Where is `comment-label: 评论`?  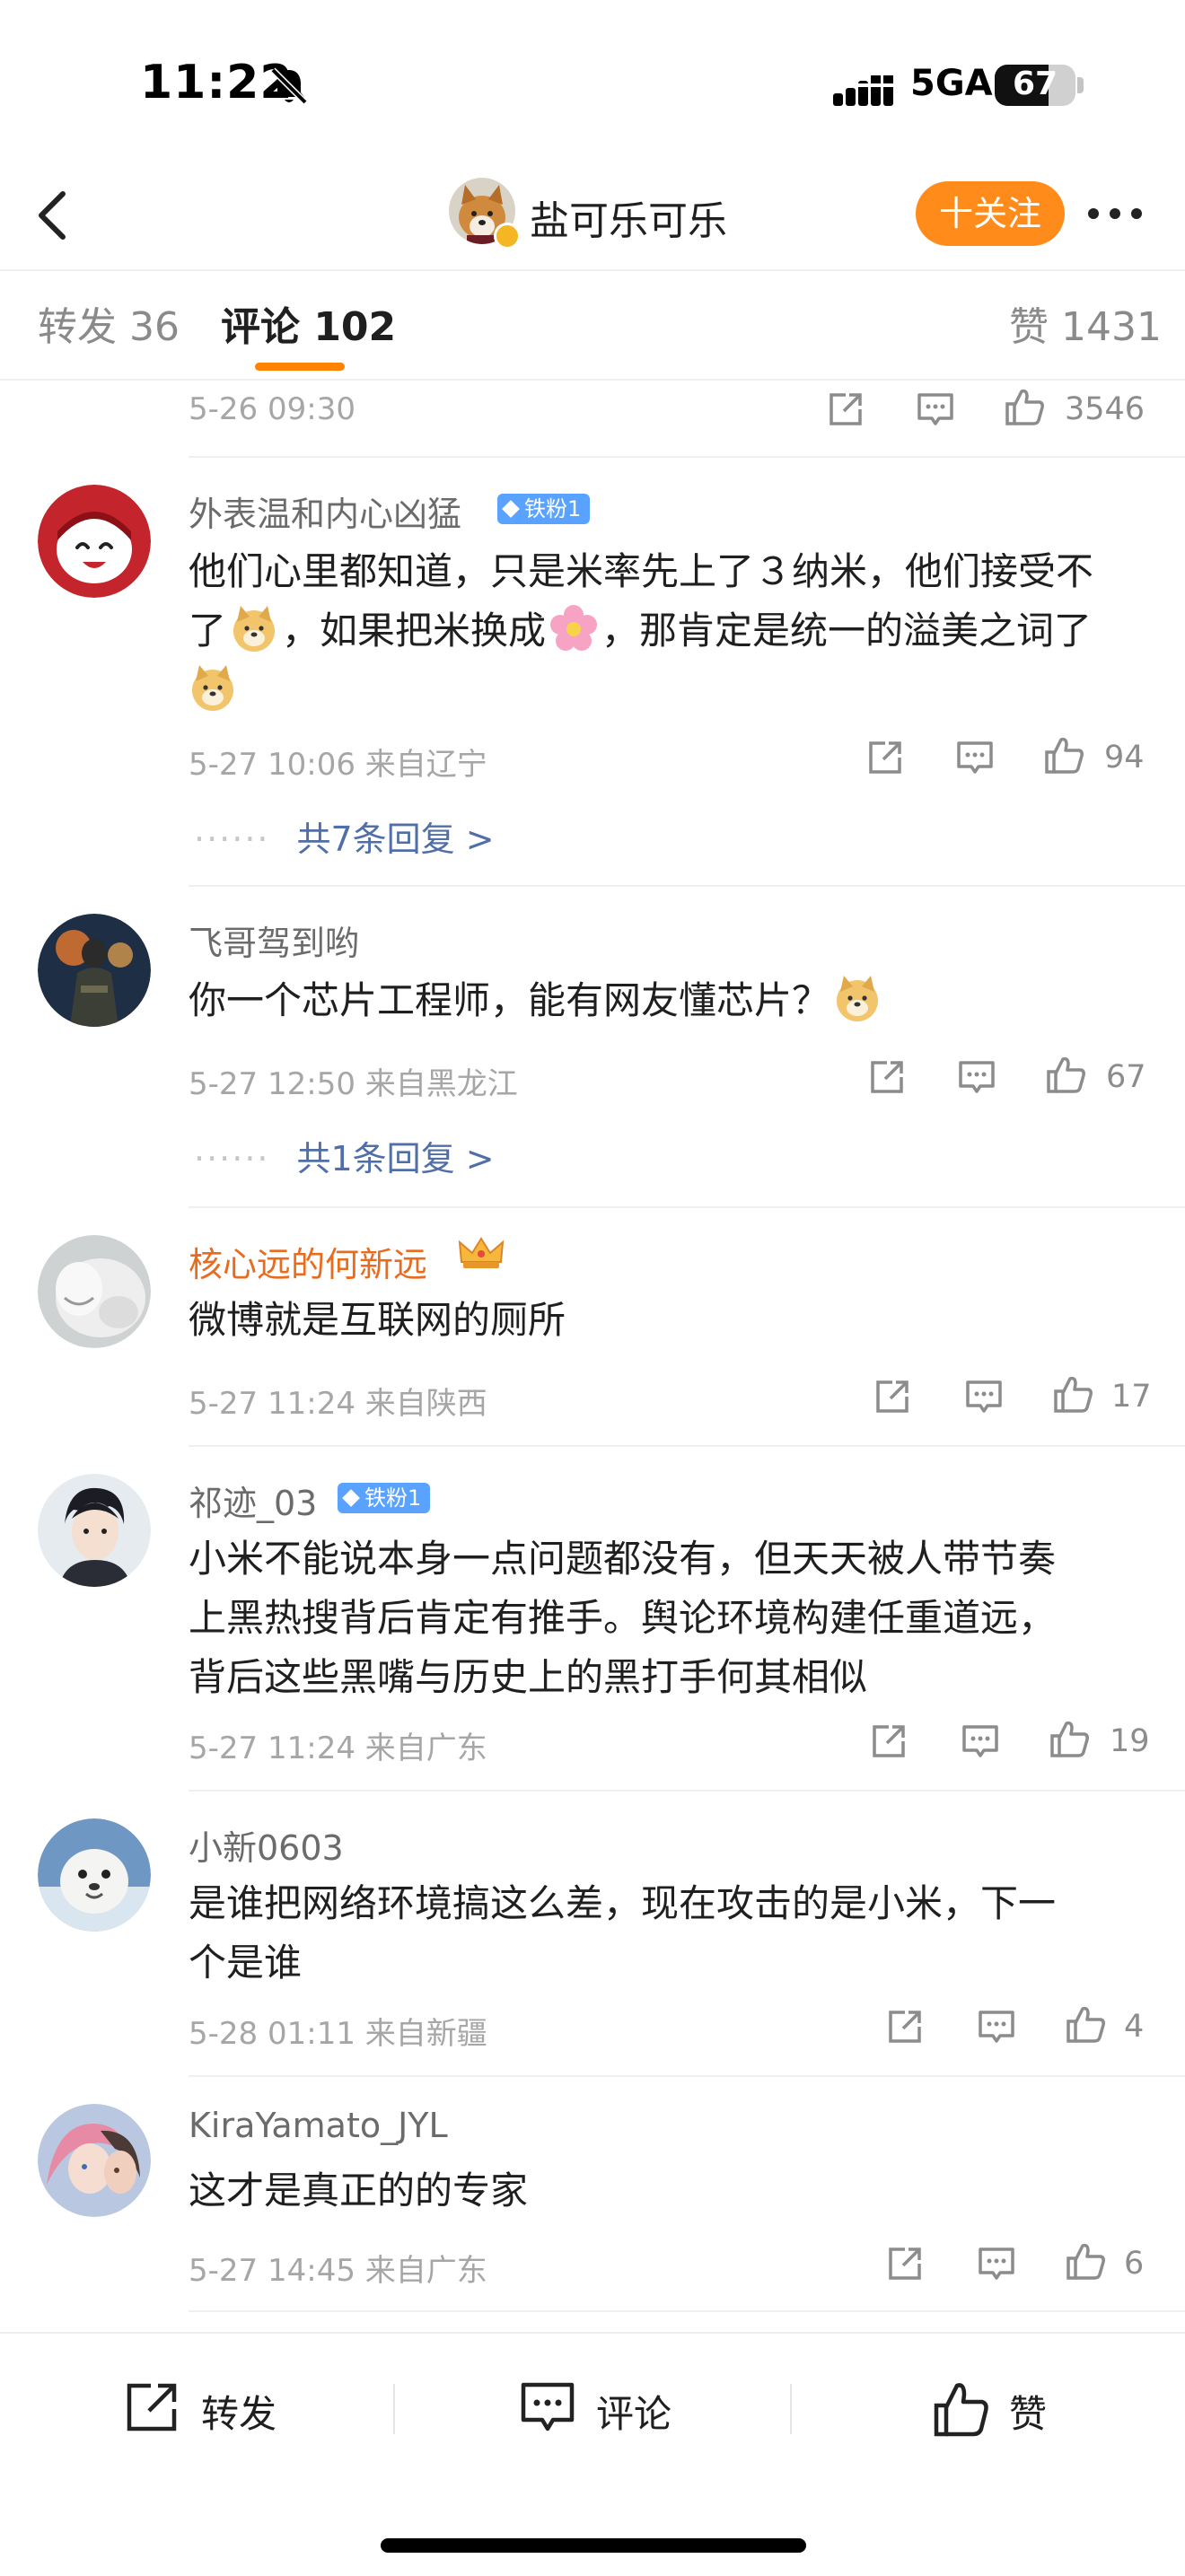
comment-label: 评论 is located at coordinates (634, 2414).